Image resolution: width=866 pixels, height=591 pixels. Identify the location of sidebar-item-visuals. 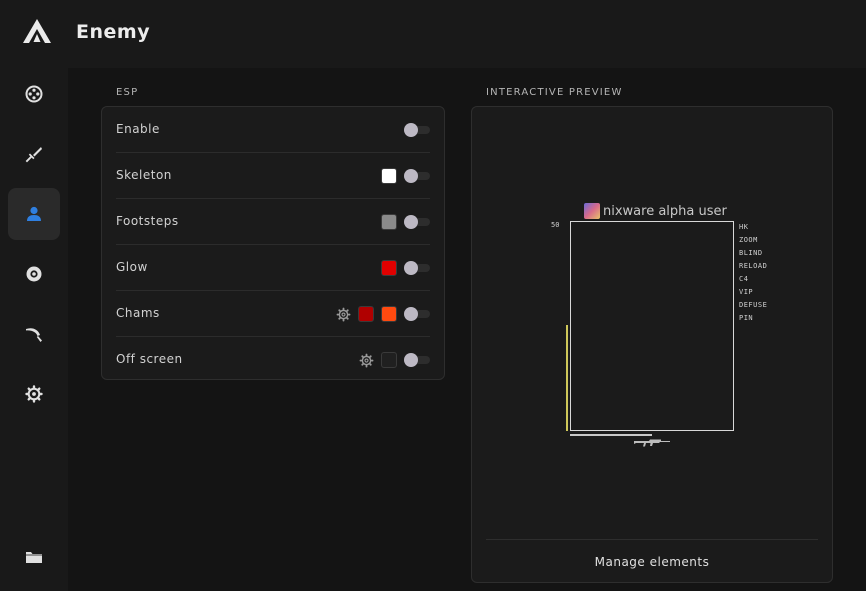
(34, 274).